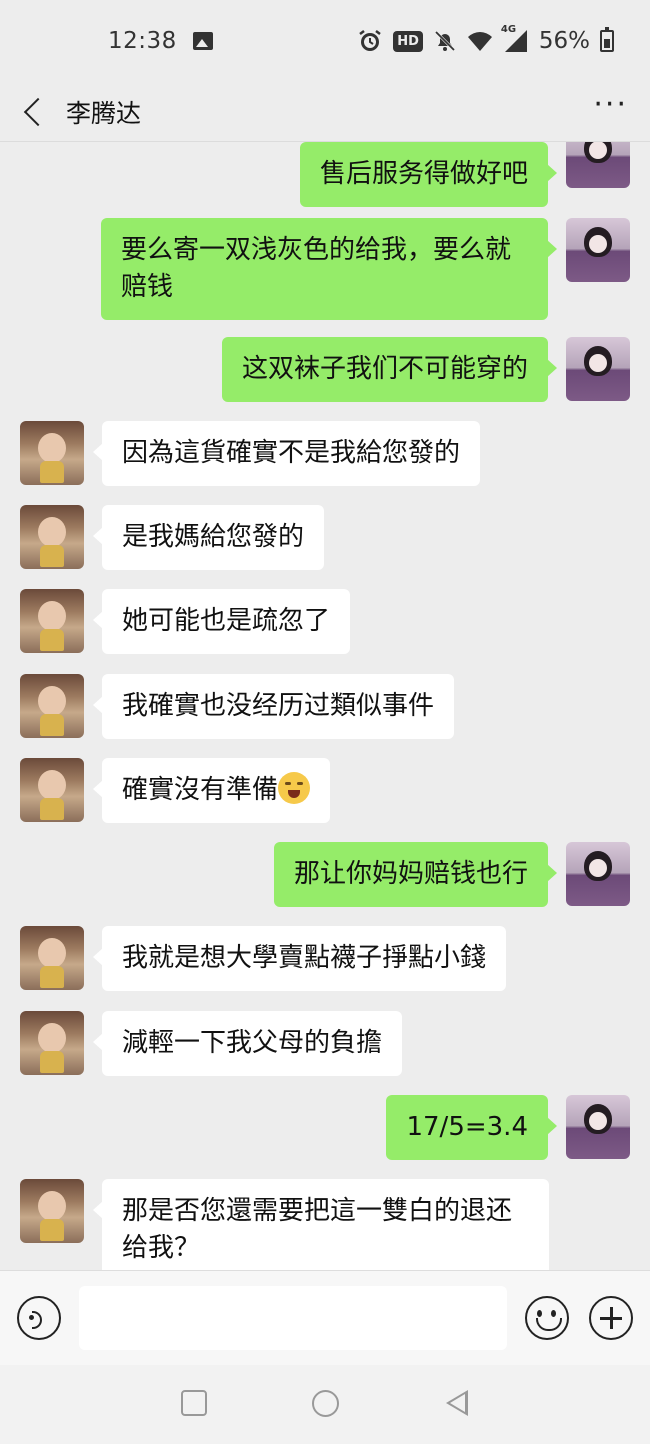  I want to click on message-bubble: 確實沒有準備, so click(211, 790).